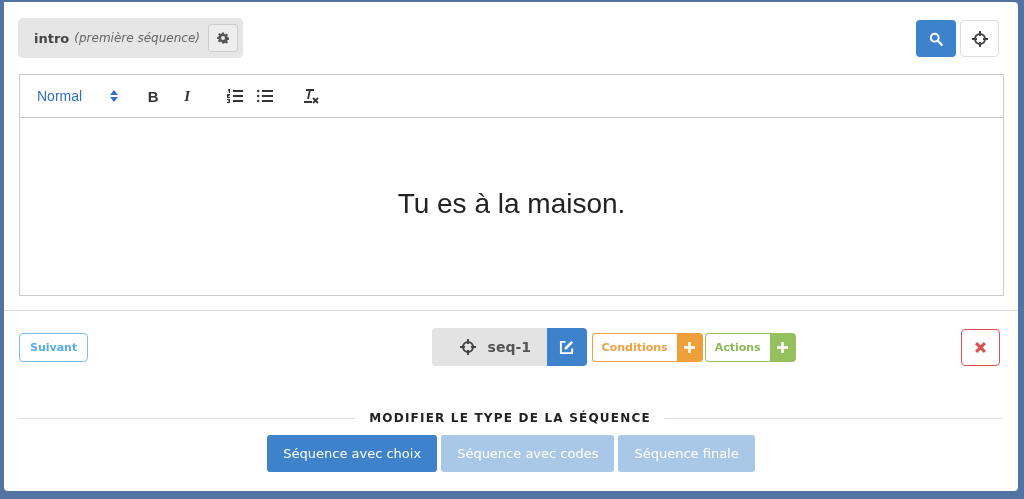  Describe the element at coordinates (187, 96) in the screenshot. I see `italic-button: I` at that location.